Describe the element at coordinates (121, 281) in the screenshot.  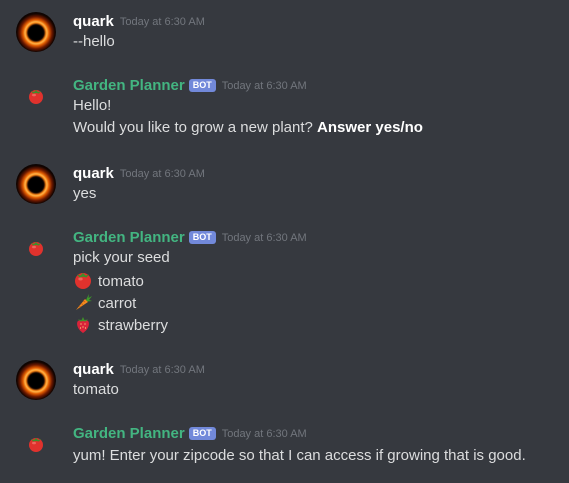
I see `seed-option-label: tomato` at that location.